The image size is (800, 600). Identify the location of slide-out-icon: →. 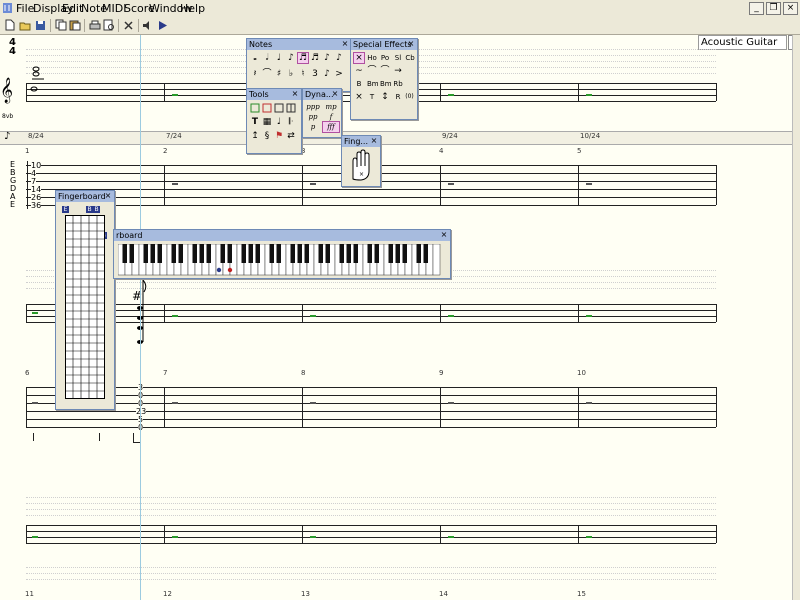
(398, 71).